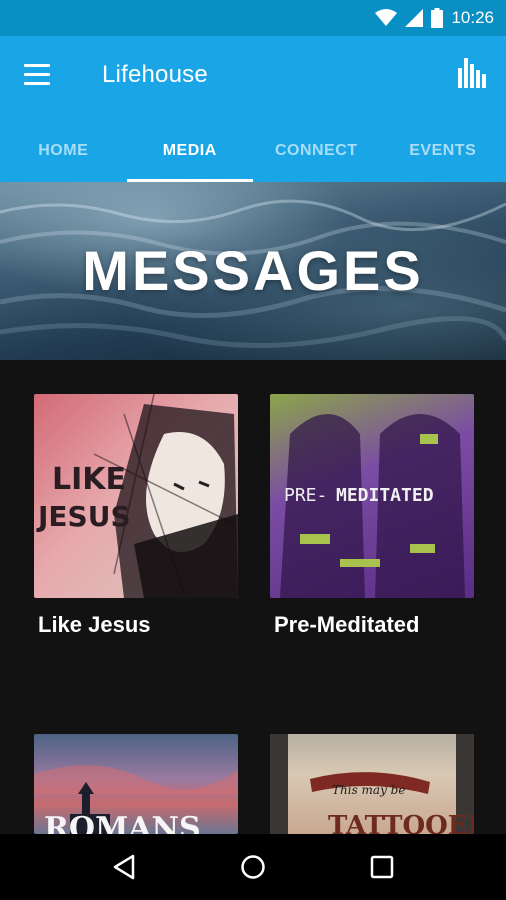 This screenshot has width=506, height=900. What do you see at coordinates (443, 151) in the screenshot?
I see `tab-events: EVENTS` at bounding box center [443, 151].